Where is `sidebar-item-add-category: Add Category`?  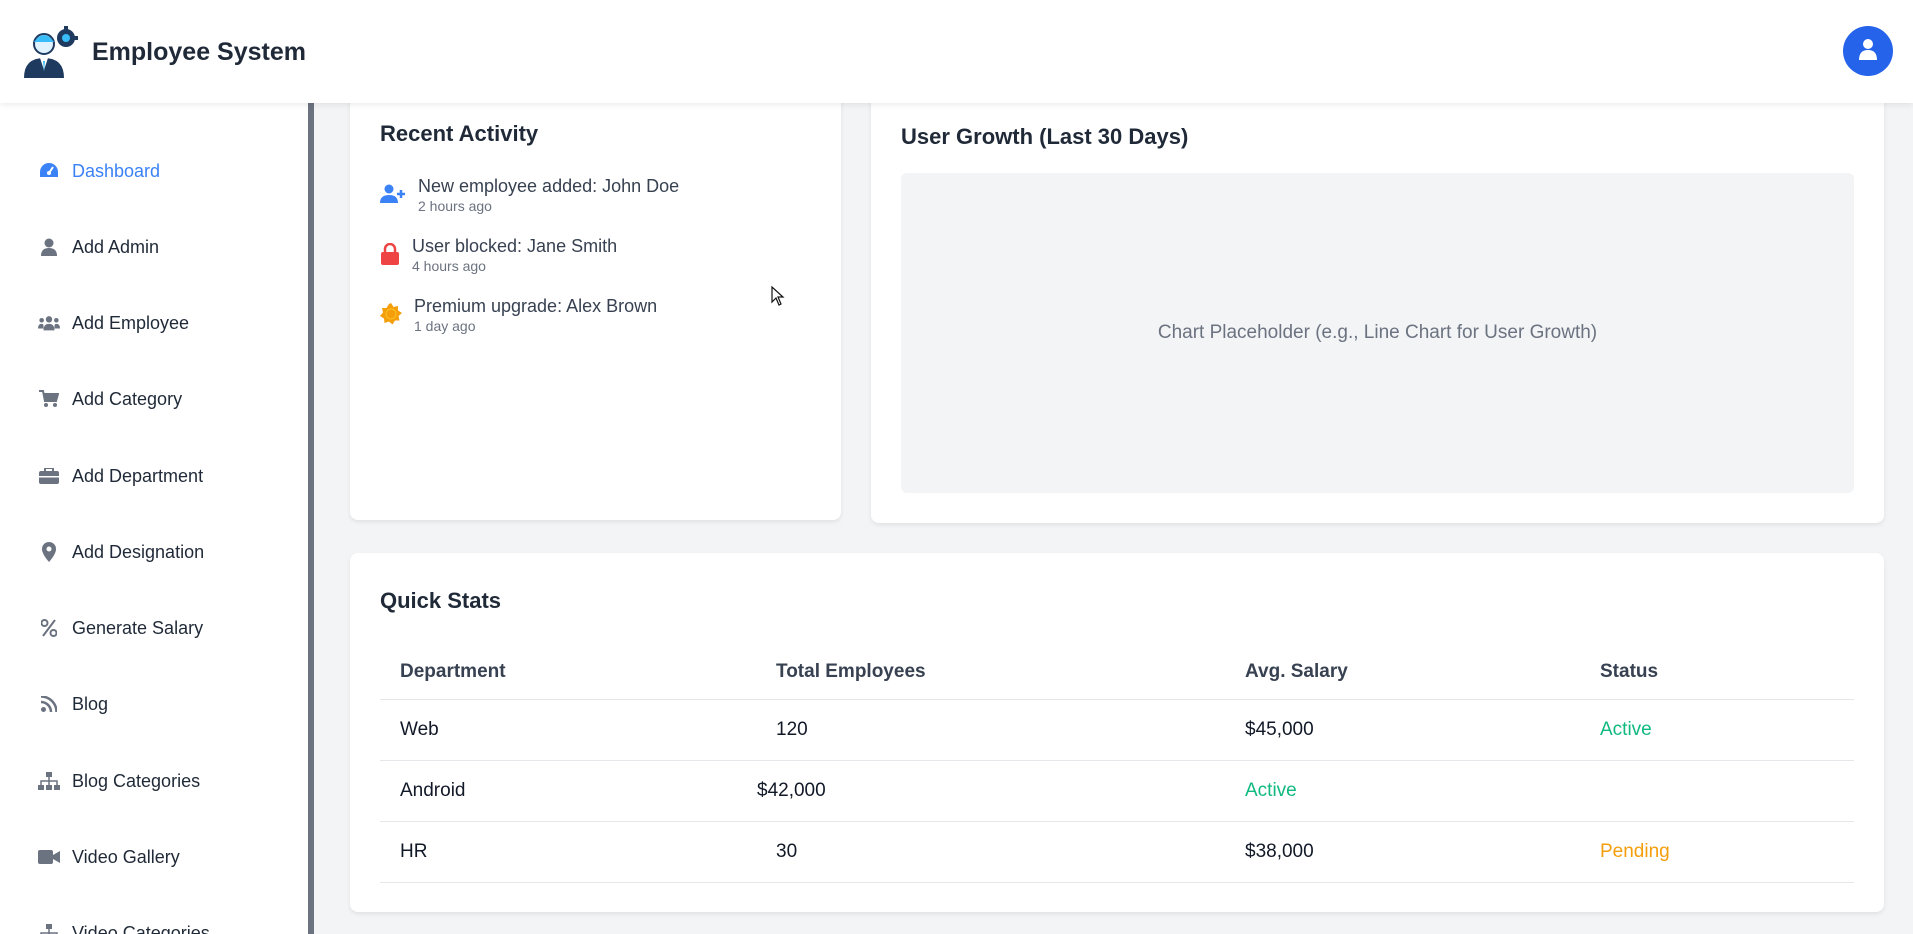 sidebar-item-add-category: Add Category is located at coordinates (110, 399).